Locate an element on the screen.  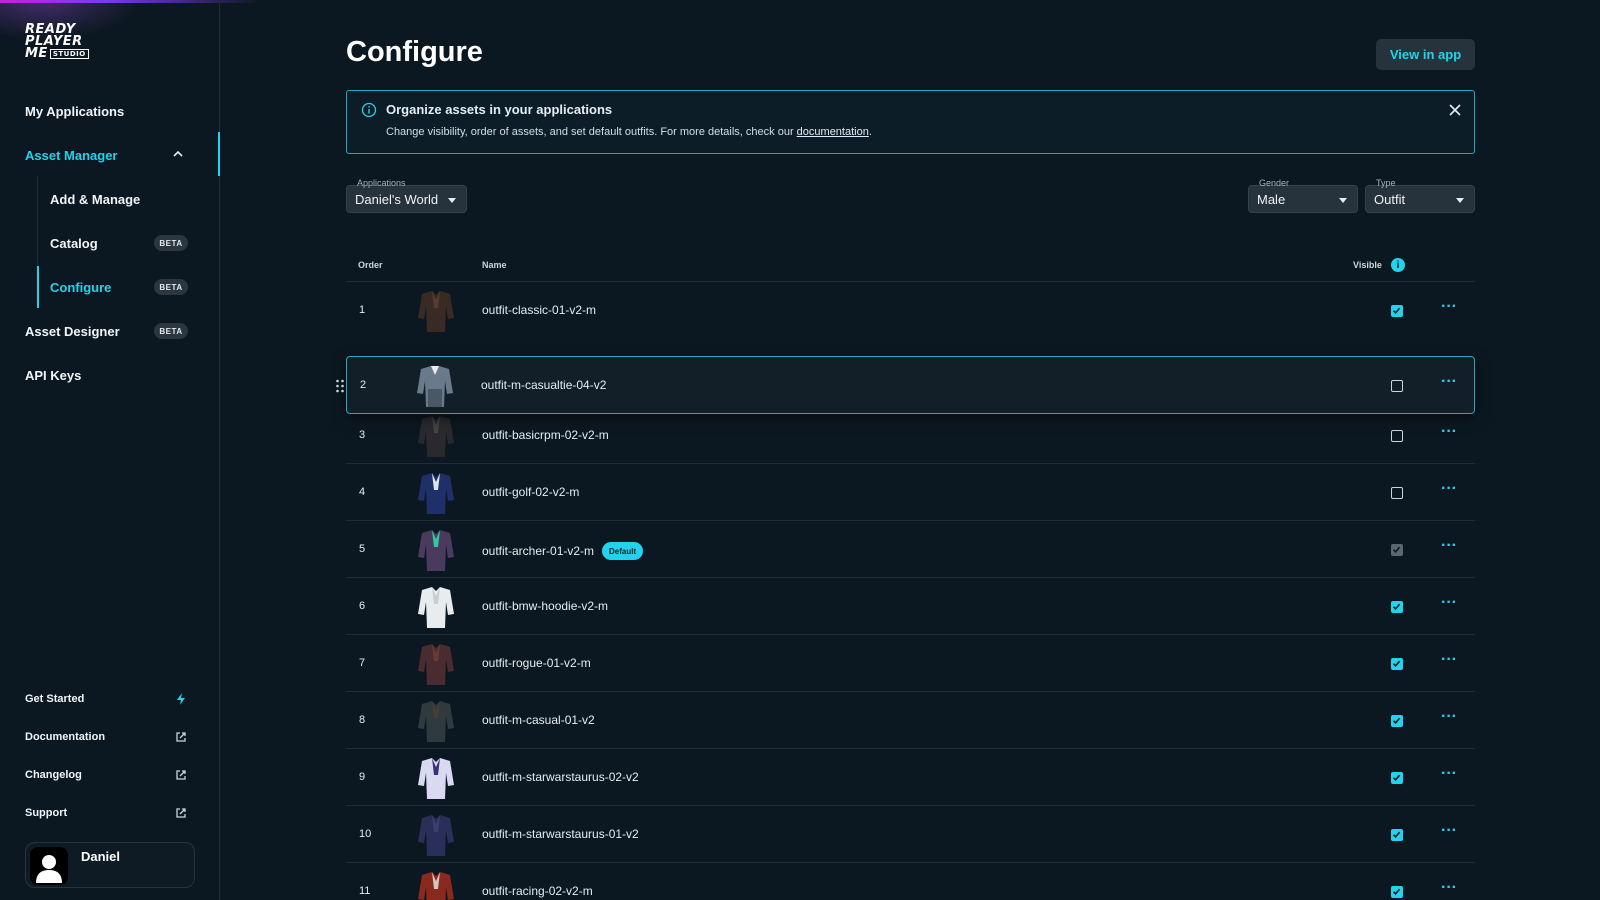
gender-value: Male is located at coordinates (1271, 199).